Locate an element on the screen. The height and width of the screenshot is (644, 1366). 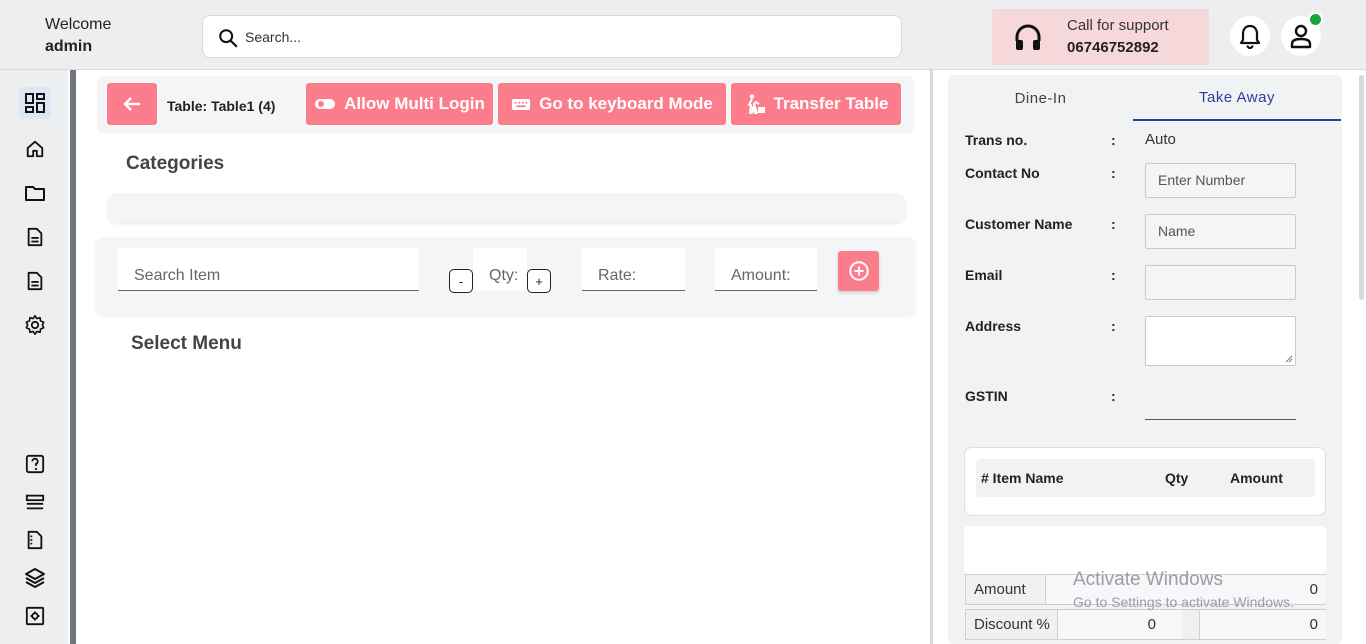
folder-icon is located at coordinates (35, 193).